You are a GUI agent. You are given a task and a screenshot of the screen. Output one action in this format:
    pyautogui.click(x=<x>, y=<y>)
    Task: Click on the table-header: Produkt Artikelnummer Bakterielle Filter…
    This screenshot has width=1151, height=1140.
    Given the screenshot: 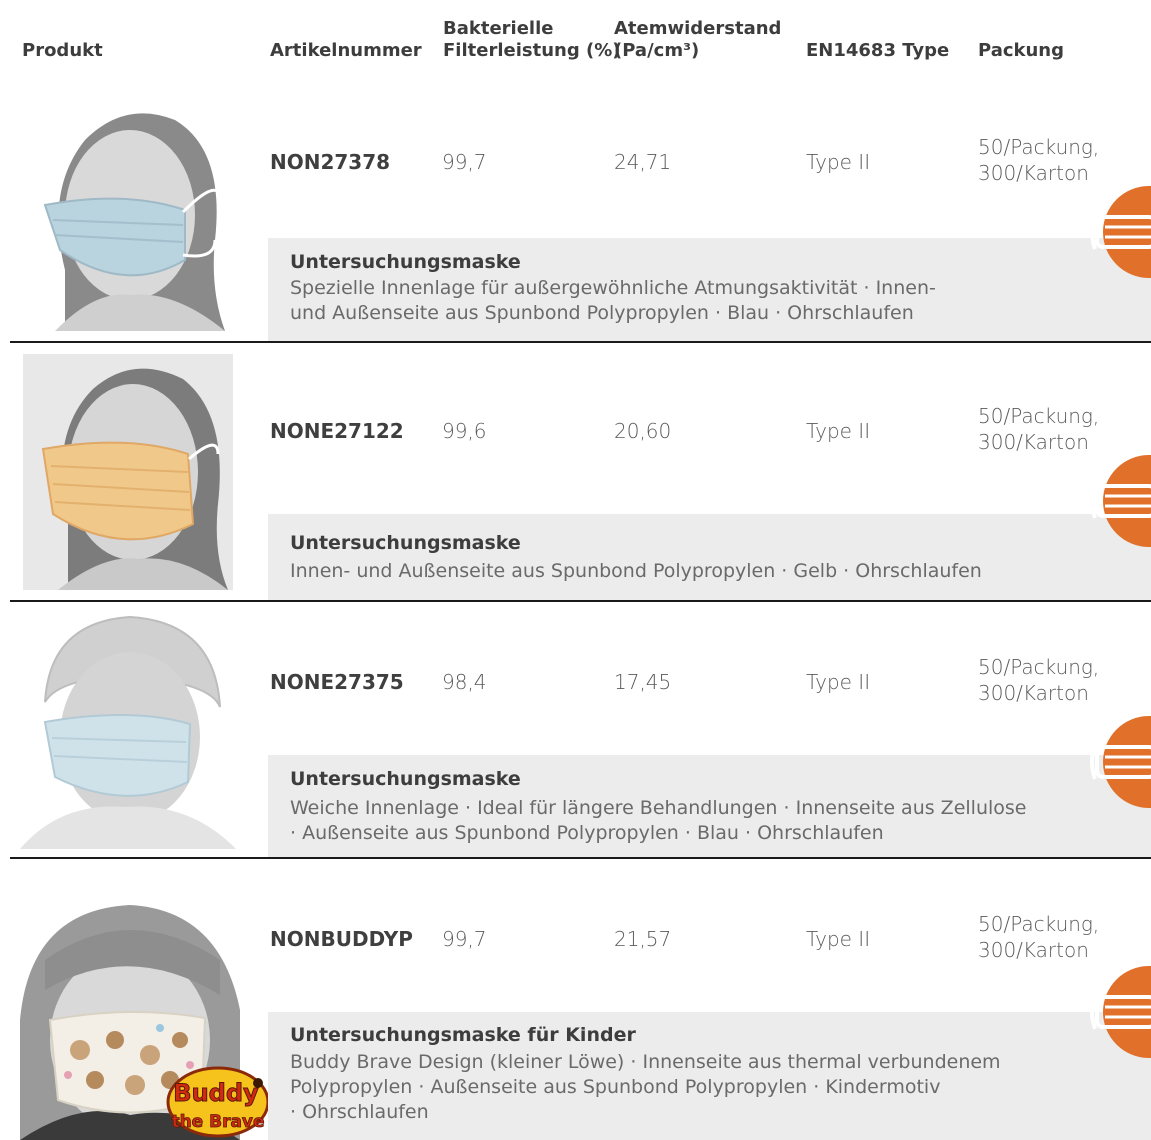 What is the action you would take?
    pyautogui.click(x=575, y=40)
    